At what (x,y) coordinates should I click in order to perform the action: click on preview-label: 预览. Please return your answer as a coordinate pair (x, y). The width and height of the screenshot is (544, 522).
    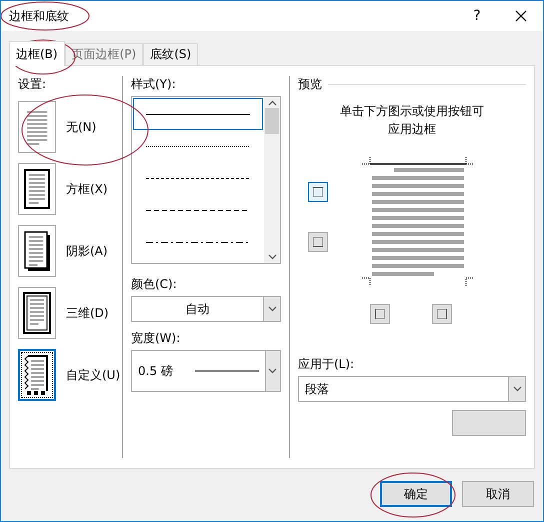
    Looking at the image, I should click on (310, 84).